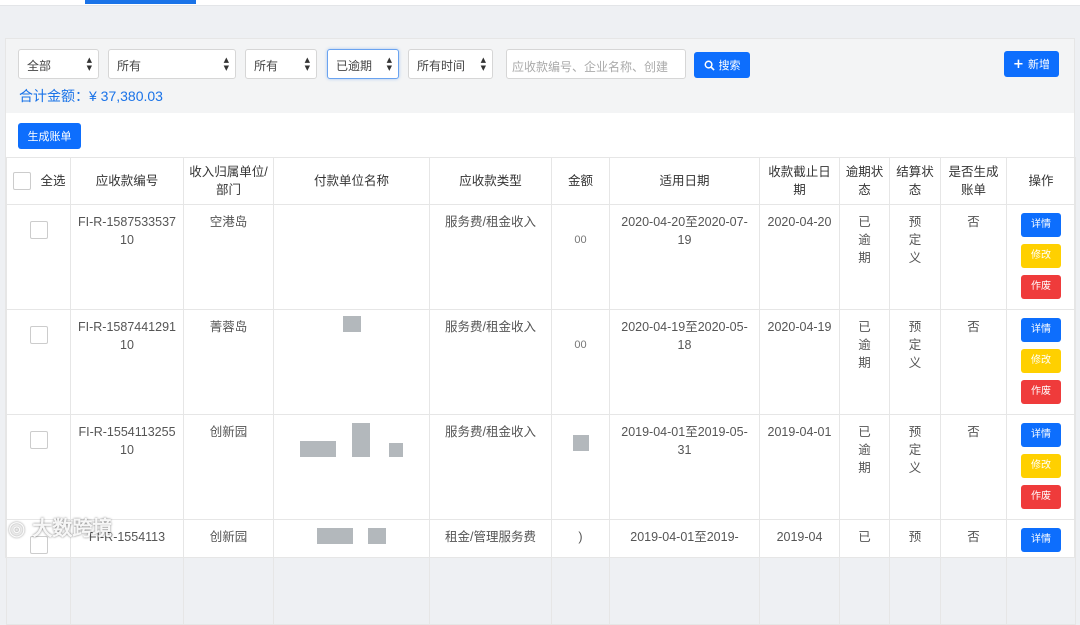 The height and width of the screenshot is (625, 1080). I want to click on col-header-unit: 收入归属单位/部门, so click(228, 181).